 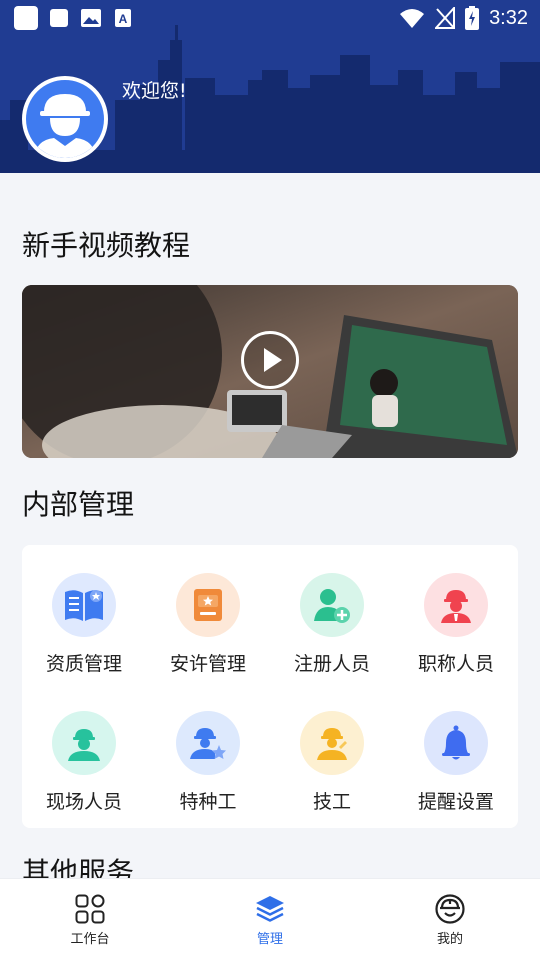 What do you see at coordinates (270, 909) in the screenshot?
I see `management-layers-icon` at bounding box center [270, 909].